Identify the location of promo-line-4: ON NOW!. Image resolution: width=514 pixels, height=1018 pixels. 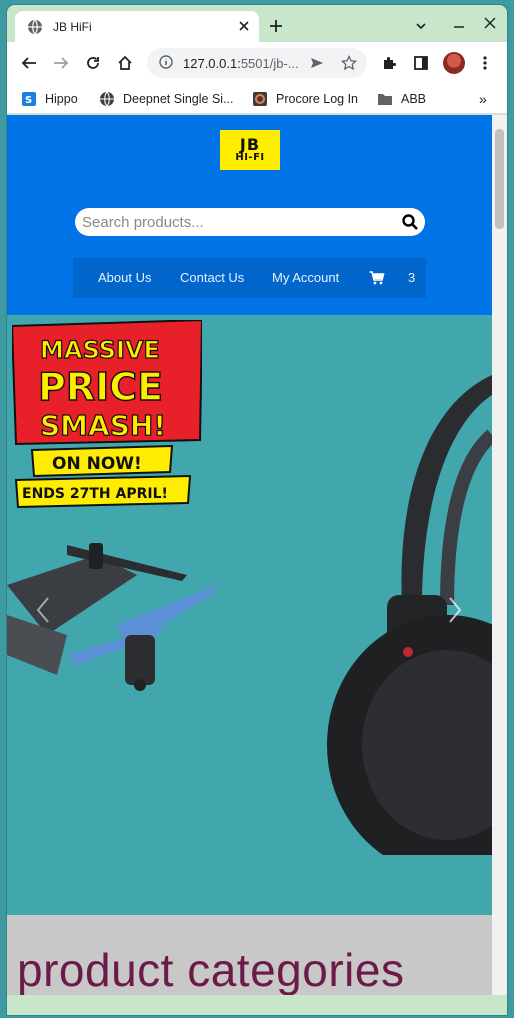
(97, 464).